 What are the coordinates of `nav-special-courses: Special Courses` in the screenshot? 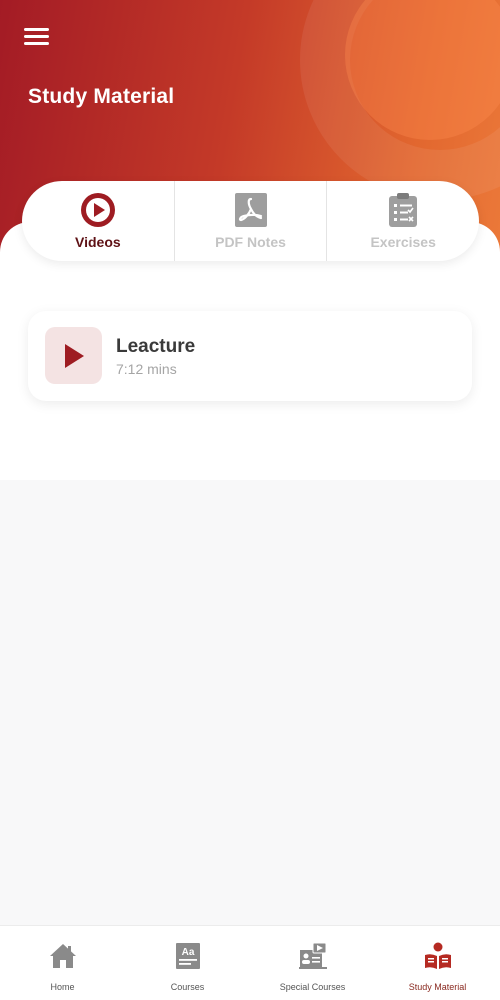 It's located at (312, 963).